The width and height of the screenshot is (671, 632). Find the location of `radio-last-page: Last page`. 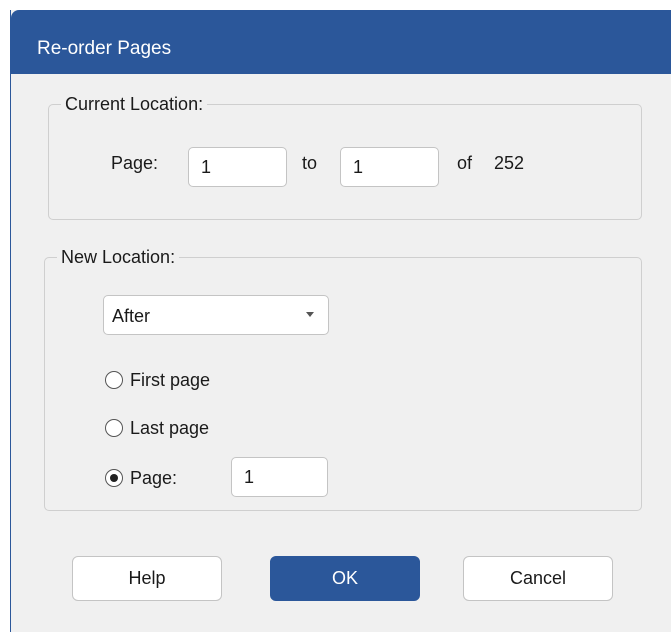

radio-last-page: Last page is located at coordinates (180, 428).